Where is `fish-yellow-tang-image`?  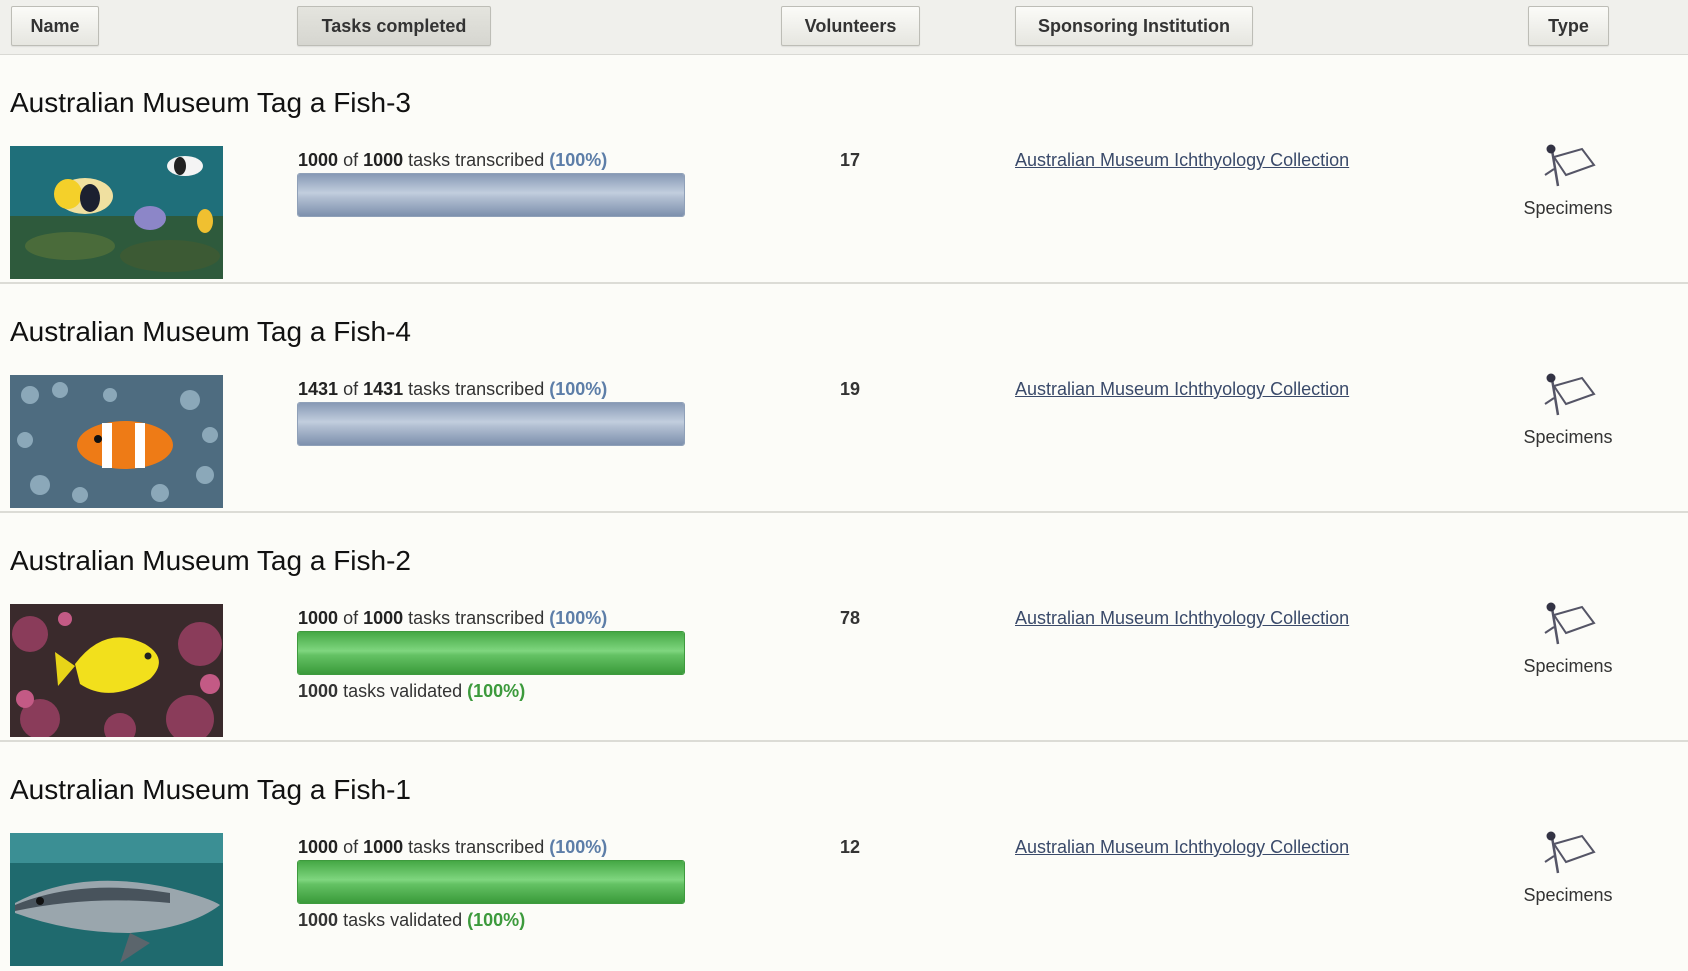
fish-yellow-tang-image is located at coordinates (116, 670).